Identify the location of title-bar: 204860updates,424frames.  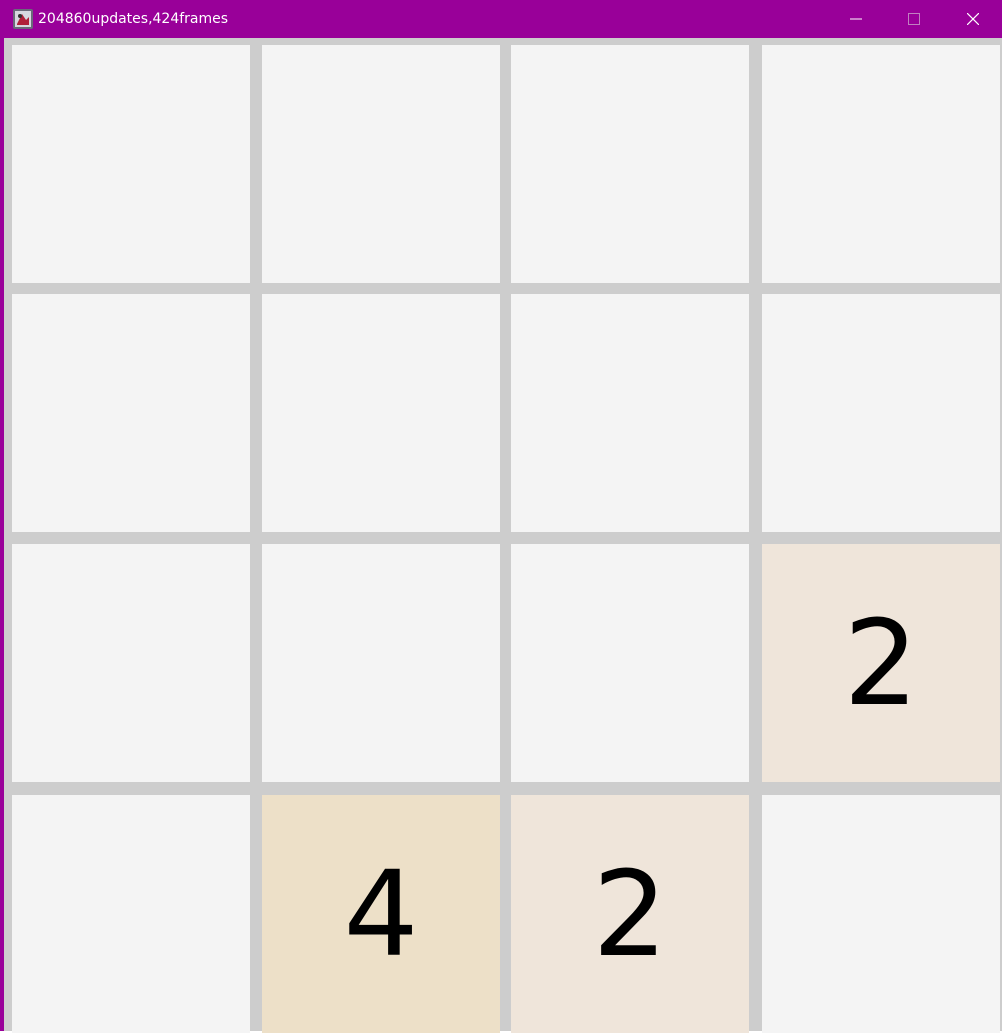
(503, 19).